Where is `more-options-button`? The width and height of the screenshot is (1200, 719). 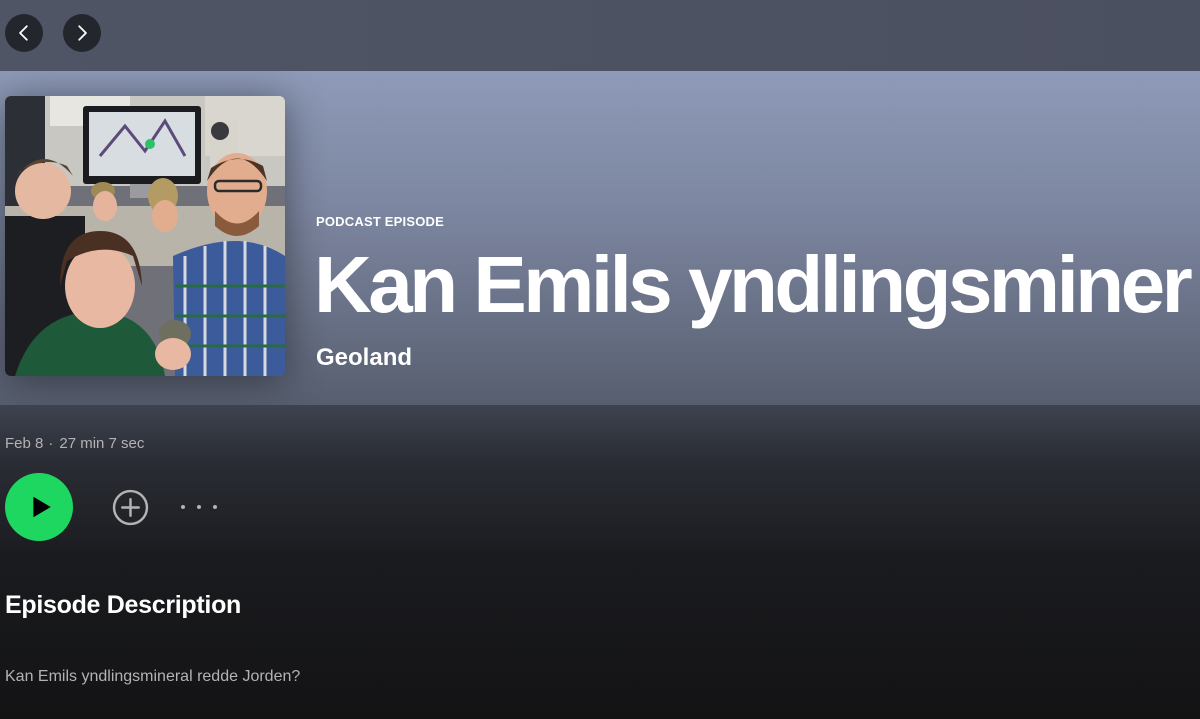 more-options-button is located at coordinates (199, 507).